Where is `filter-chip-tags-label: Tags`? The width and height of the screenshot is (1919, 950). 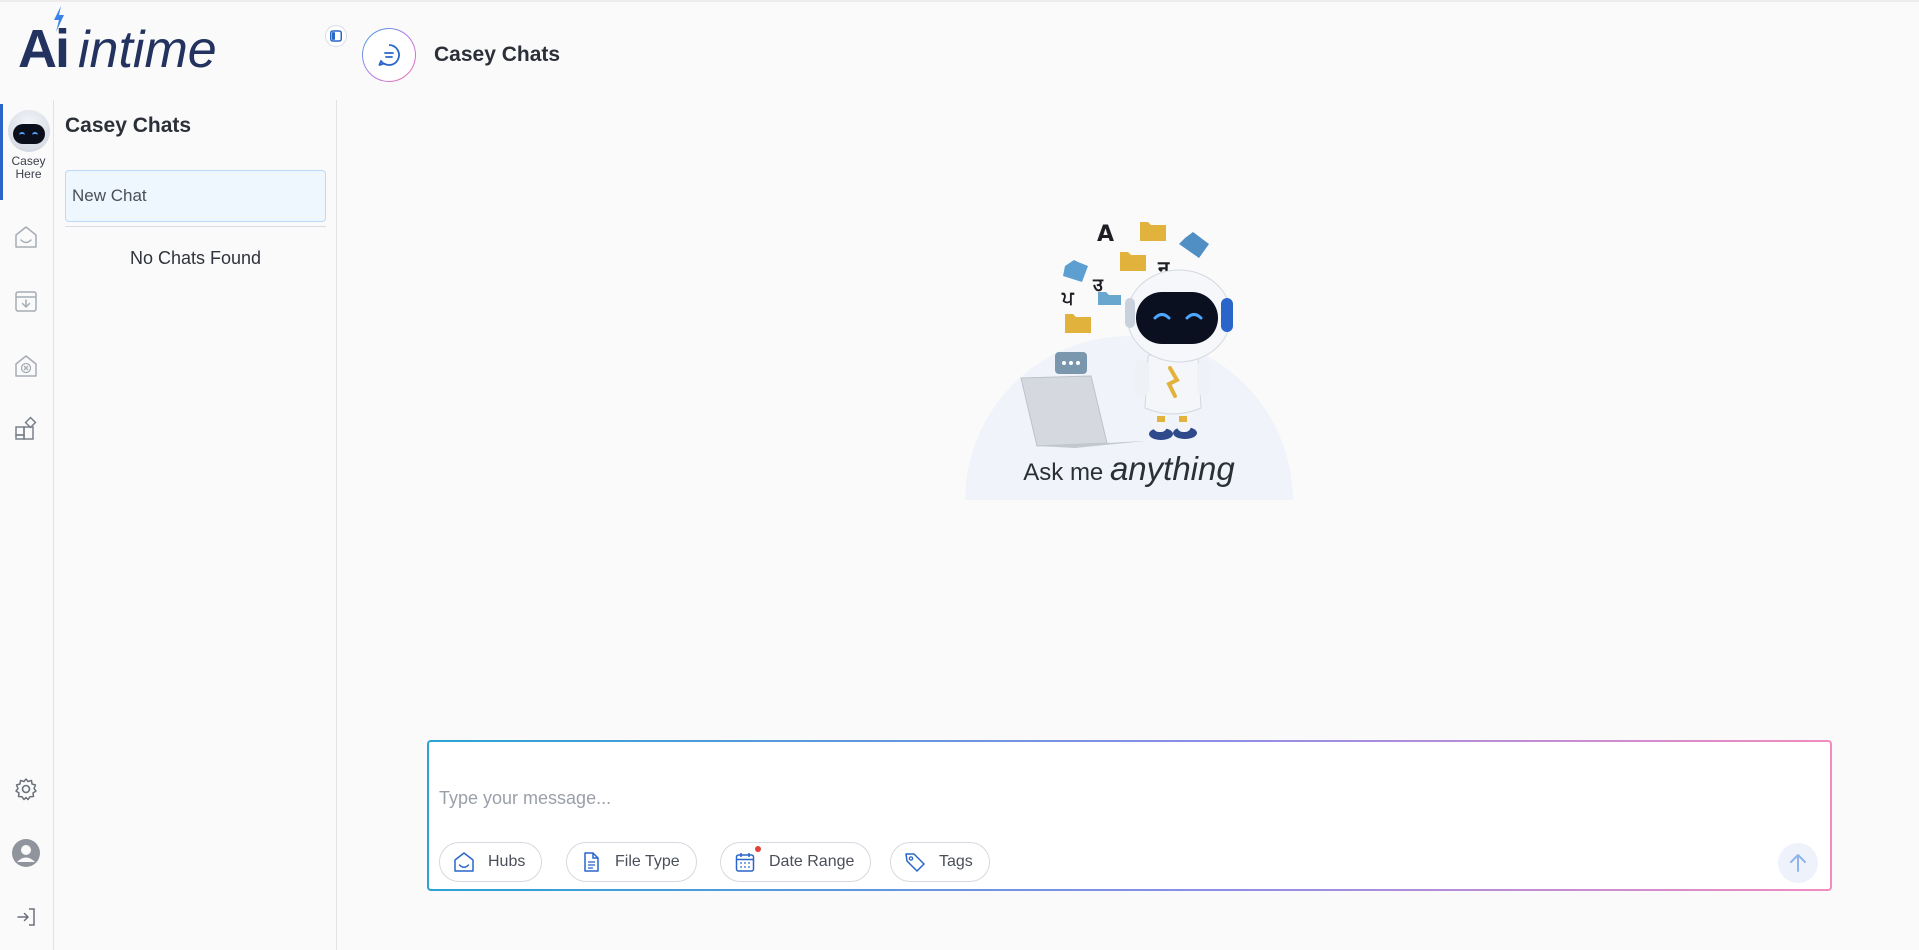 filter-chip-tags-label: Tags is located at coordinates (956, 861).